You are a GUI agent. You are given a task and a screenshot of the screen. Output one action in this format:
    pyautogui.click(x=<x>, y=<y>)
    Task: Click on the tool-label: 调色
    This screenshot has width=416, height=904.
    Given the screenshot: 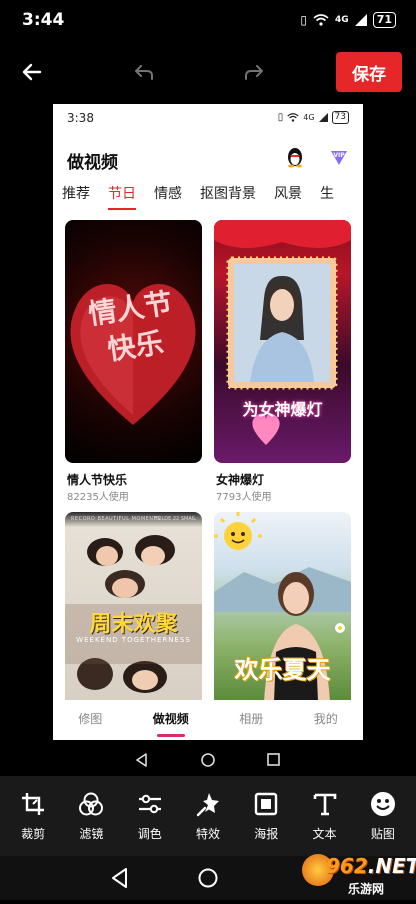 What is the action you would take?
    pyautogui.click(x=149, y=833)
    